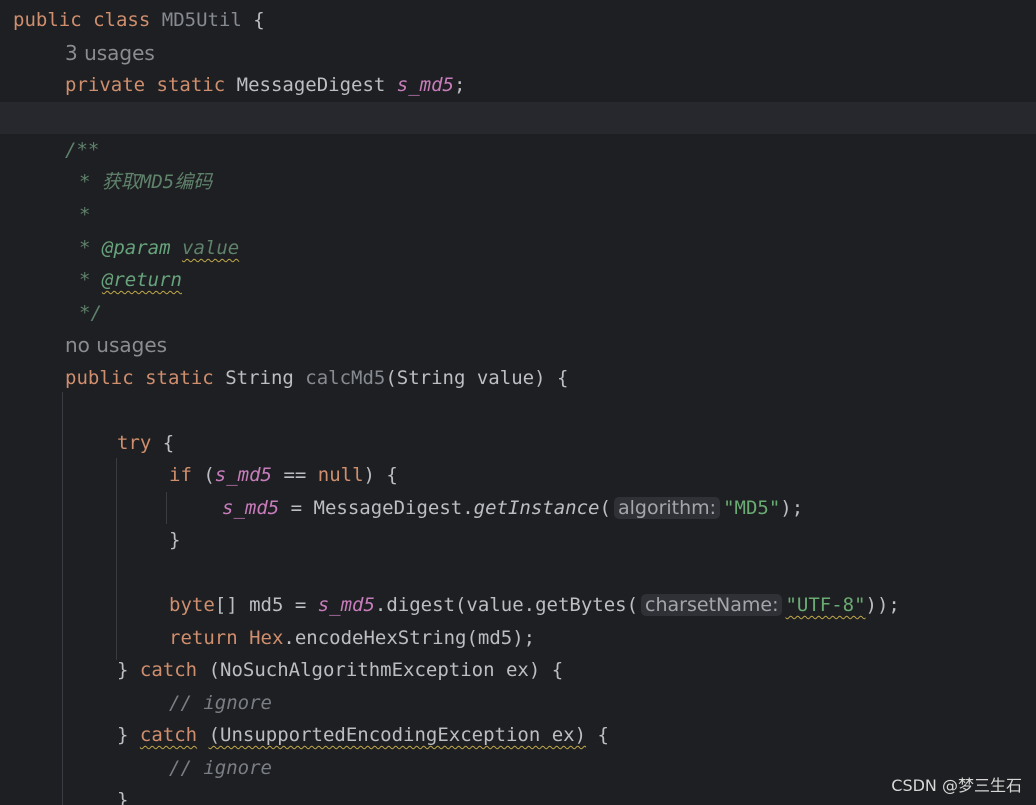 The height and width of the screenshot is (805, 1036). I want to click on code-line-field-declaration: private static MessageDigest s_md5;, so click(265, 85).